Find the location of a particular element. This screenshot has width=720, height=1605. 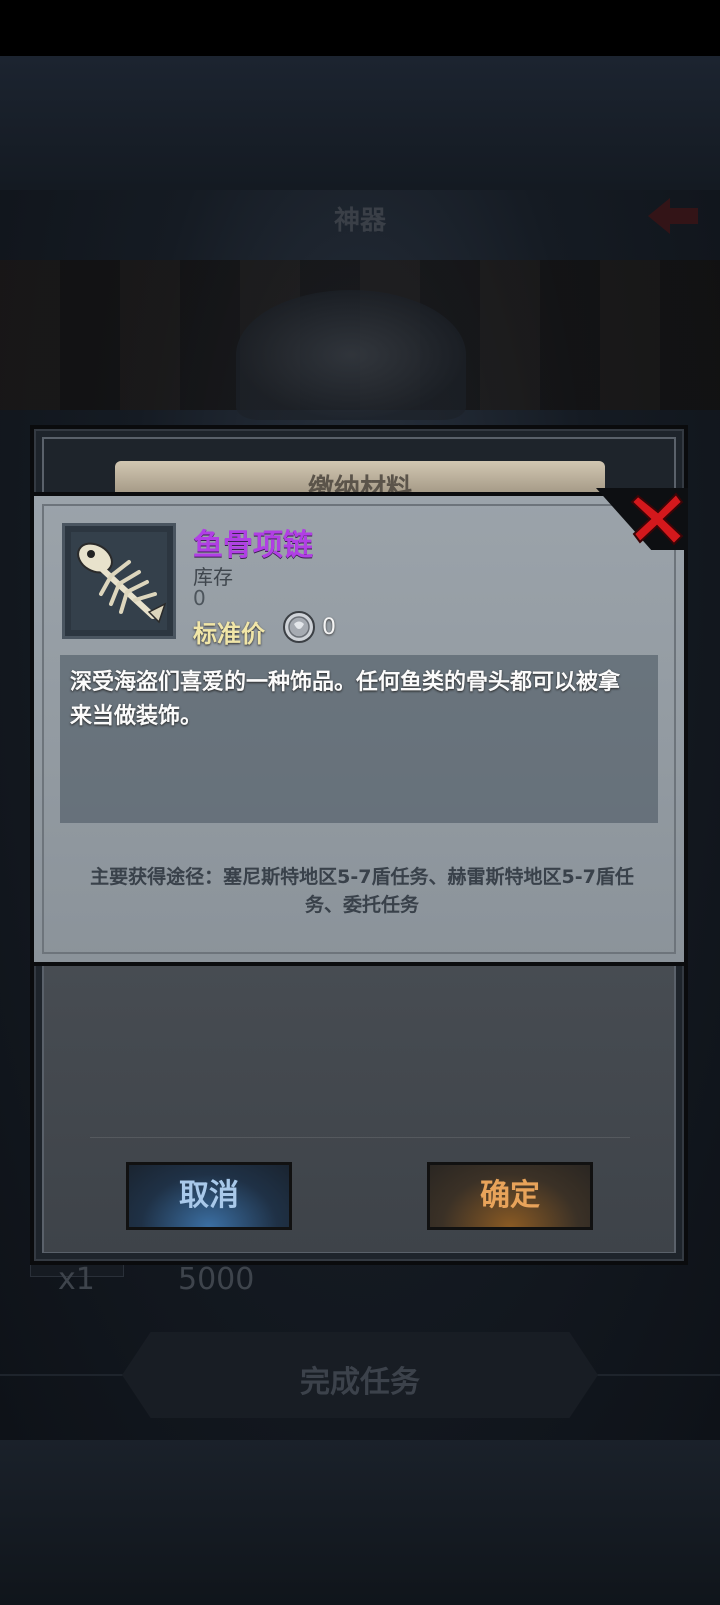

reward-count: x1 is located at coordinates (76, 1279).